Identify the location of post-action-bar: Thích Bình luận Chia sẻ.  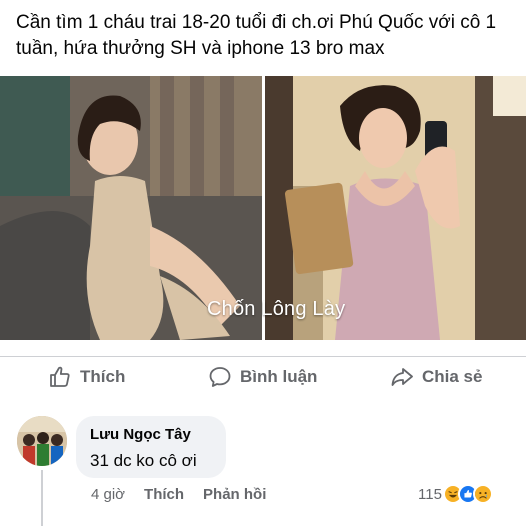
(263, 377).